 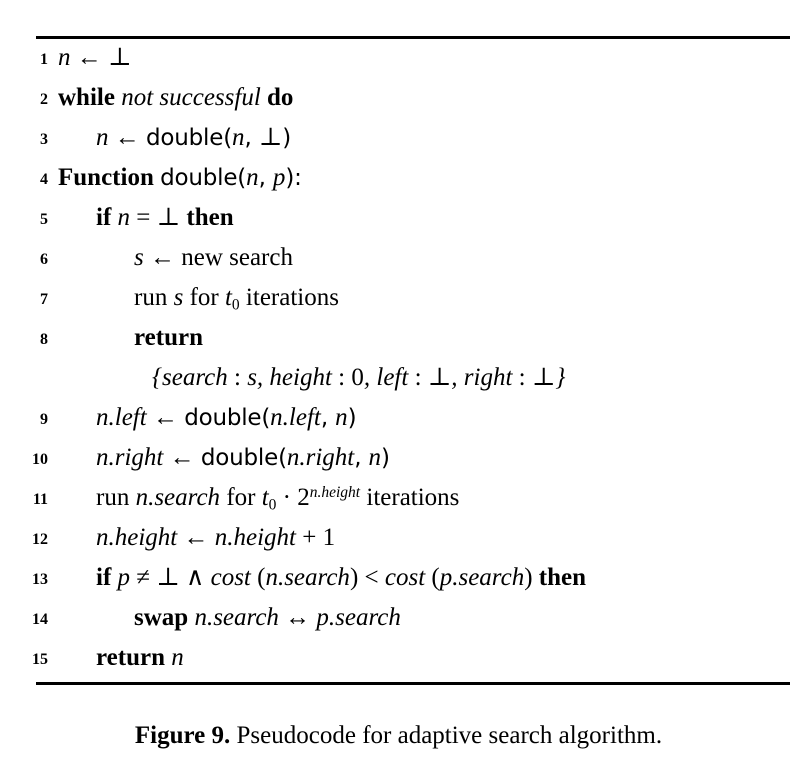 I want to click on algorithm-line: 3n ← double(n, ⊥), so click(x=398, y=145).